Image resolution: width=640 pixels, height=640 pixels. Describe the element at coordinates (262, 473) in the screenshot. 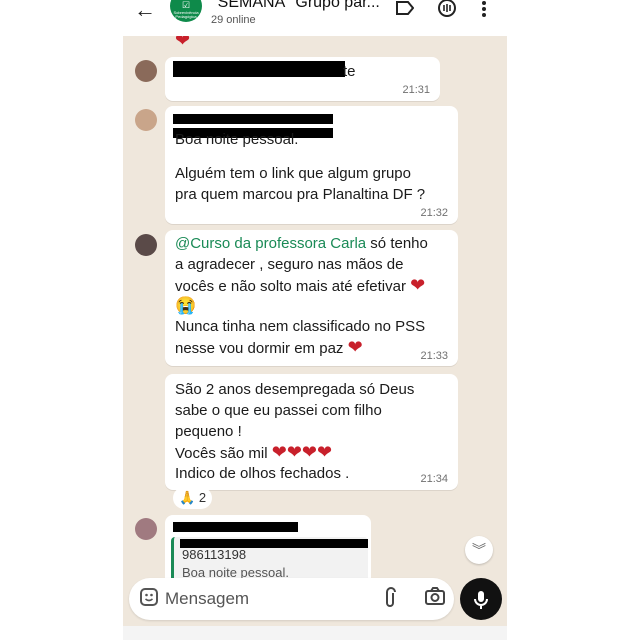

I see `message-line: Indico de olhos fechados .` at that location.